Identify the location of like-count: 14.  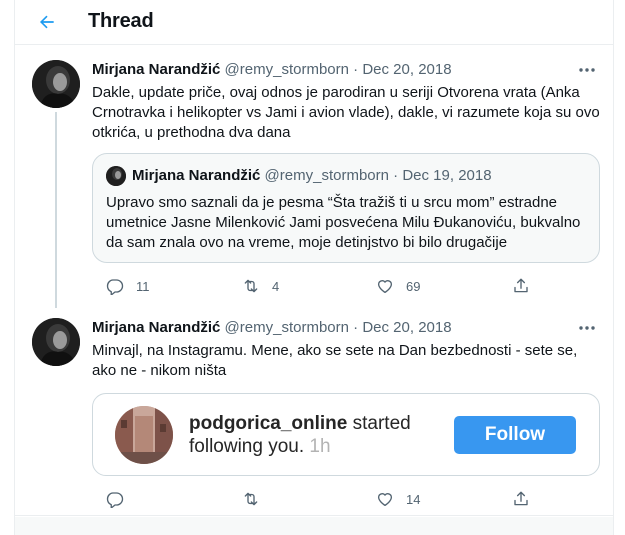
(413, 499).